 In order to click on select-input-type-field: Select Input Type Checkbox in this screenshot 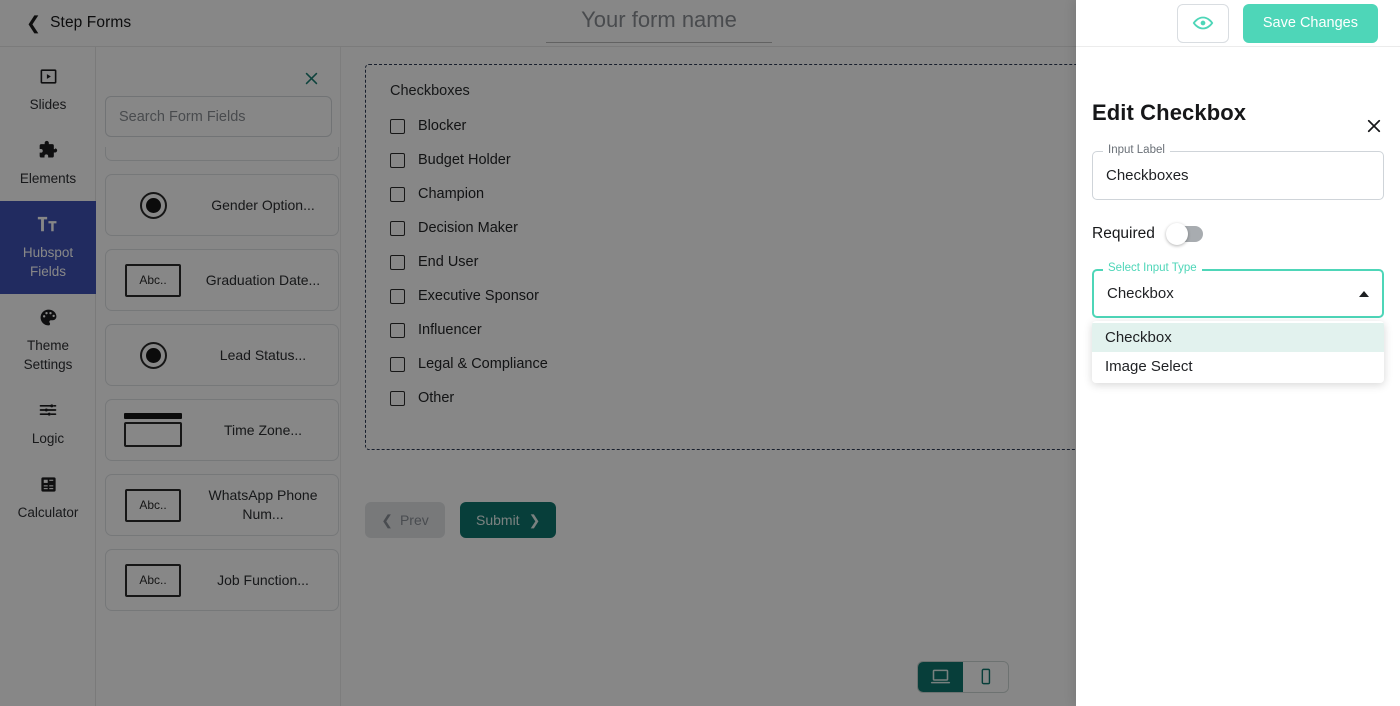, I will do `click(1238, 290)`.